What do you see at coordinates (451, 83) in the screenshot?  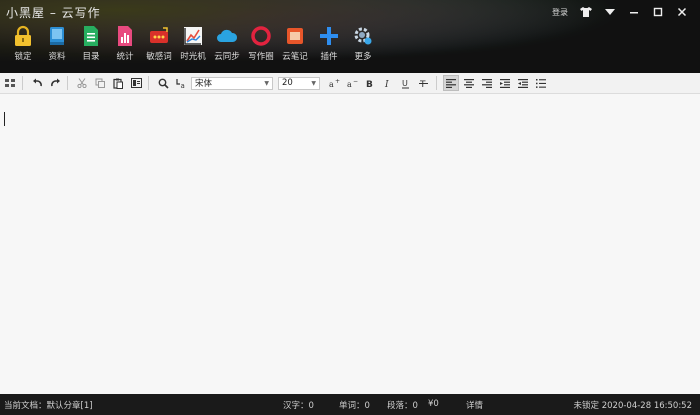 I see `align-left-icon` at bounding box center [451, 83].